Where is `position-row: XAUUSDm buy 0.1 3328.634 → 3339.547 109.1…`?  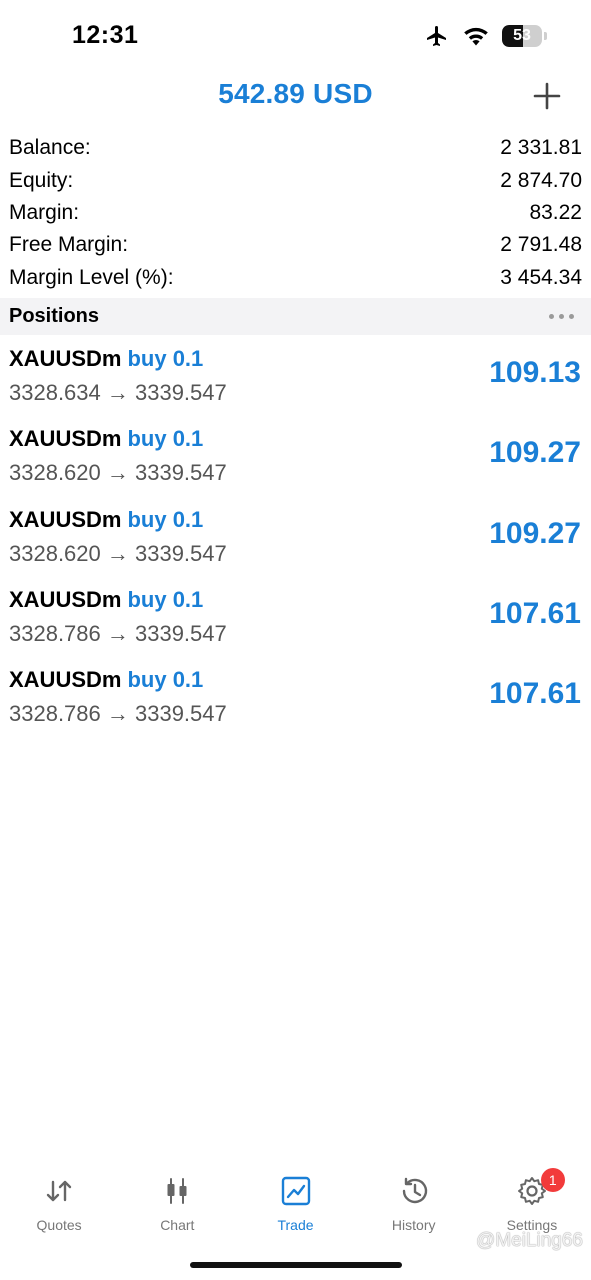
position-row: XAUUSDm buy 0.1 3328.634 → 3339.547 109.1… is located at coordinates (295, 378).